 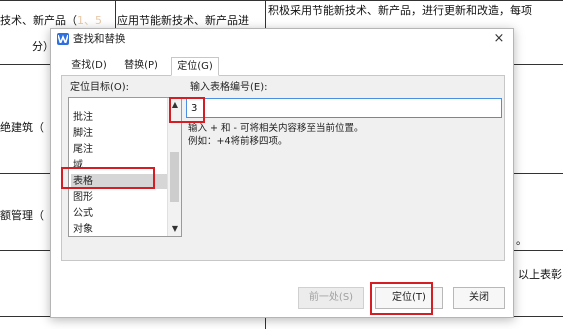 I want to click on goto-button: 定位(T), so click(x=409, y=298).